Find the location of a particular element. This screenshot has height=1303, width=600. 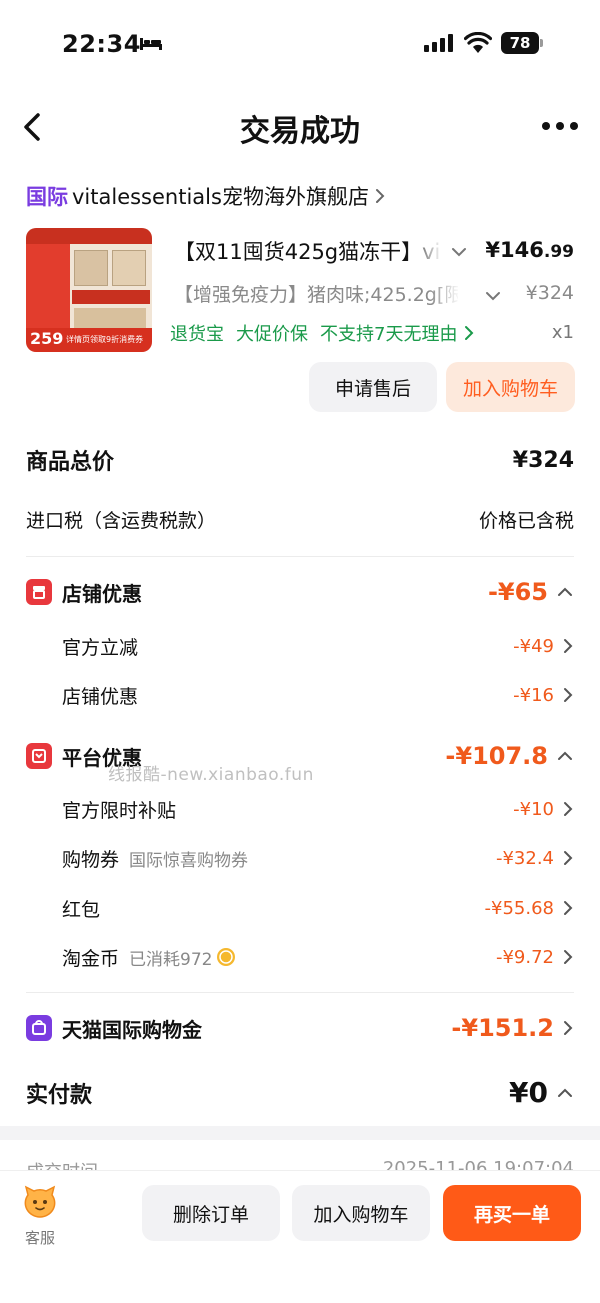

customer-service-button: 客服 is located at coordinates (40, 1216).